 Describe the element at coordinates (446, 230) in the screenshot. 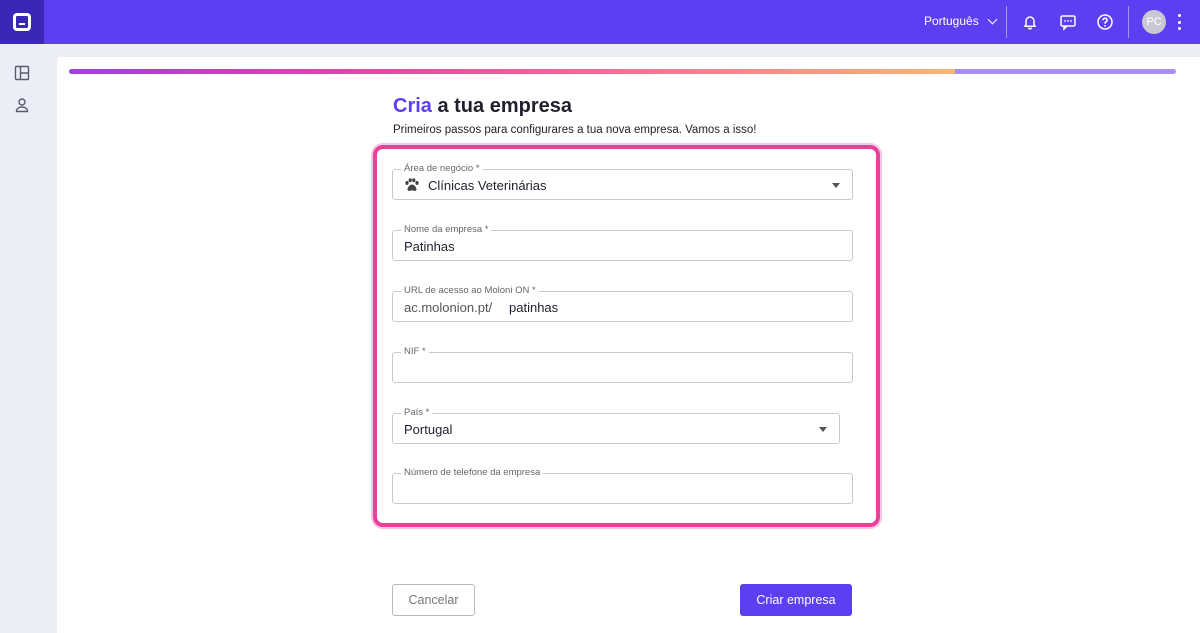

I see `company-name-label: Nome da empresa *` at that location.